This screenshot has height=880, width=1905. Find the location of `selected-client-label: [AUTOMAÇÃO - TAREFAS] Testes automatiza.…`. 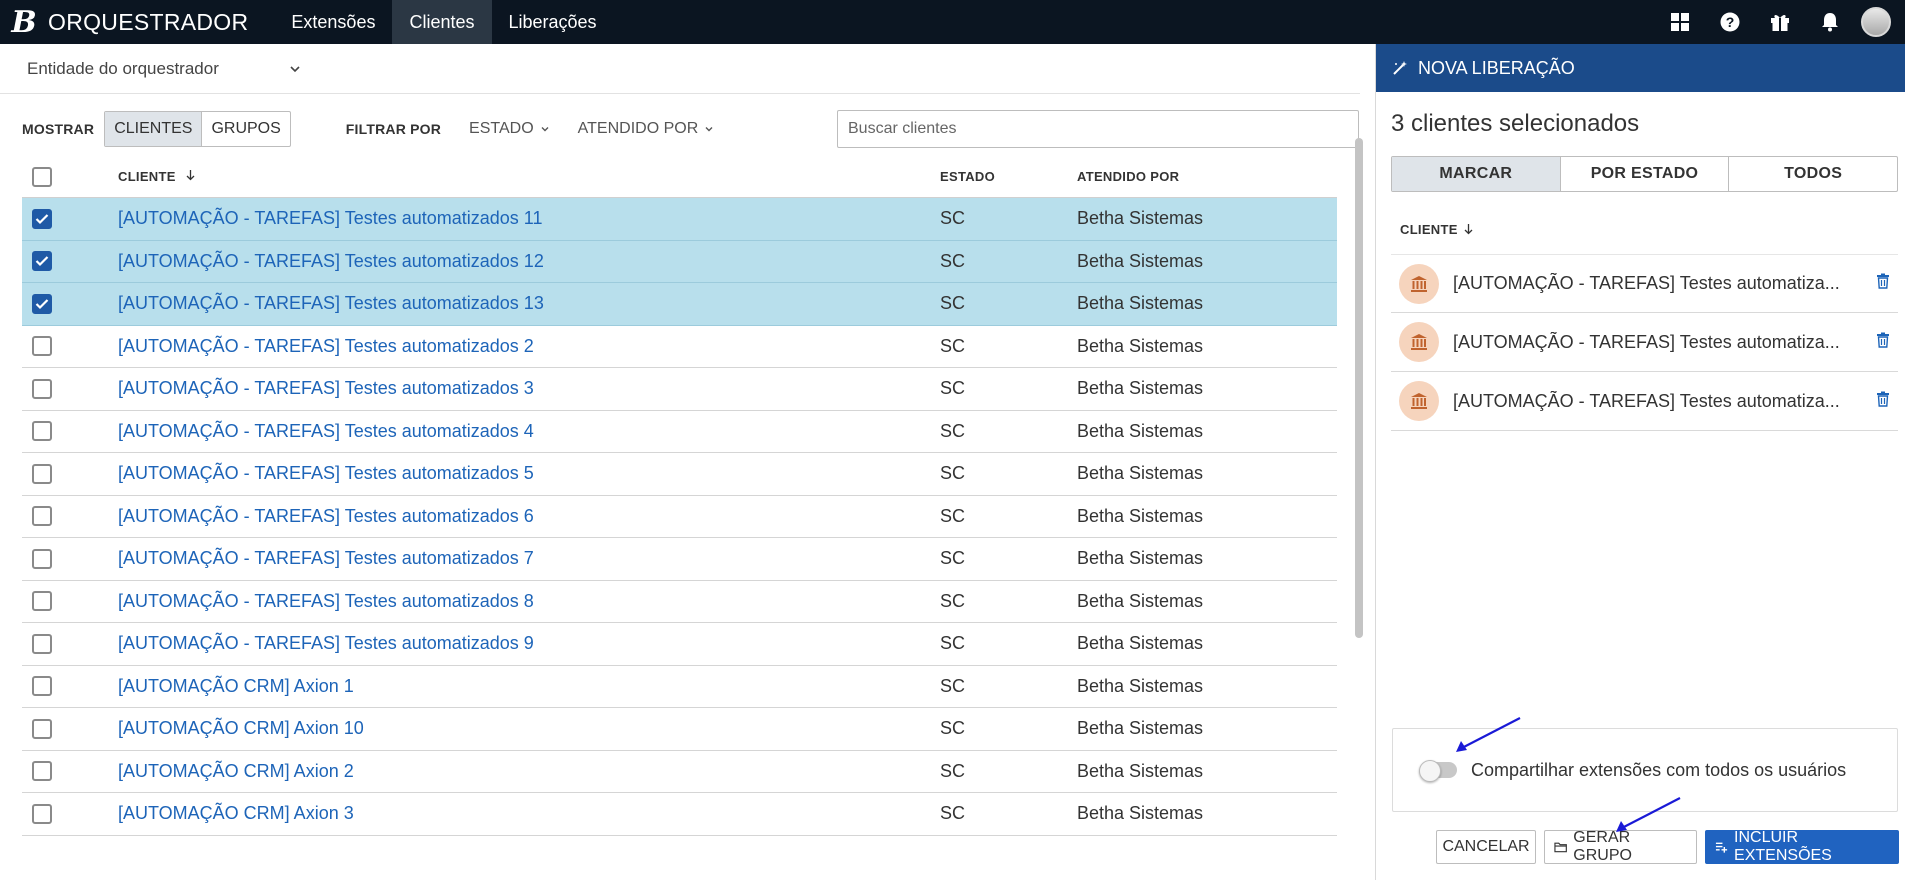

selected-client-label: [AUTOMAÇÃO - TAREFAS] Testes automatiza.… is located at coordinates (1646, 400).